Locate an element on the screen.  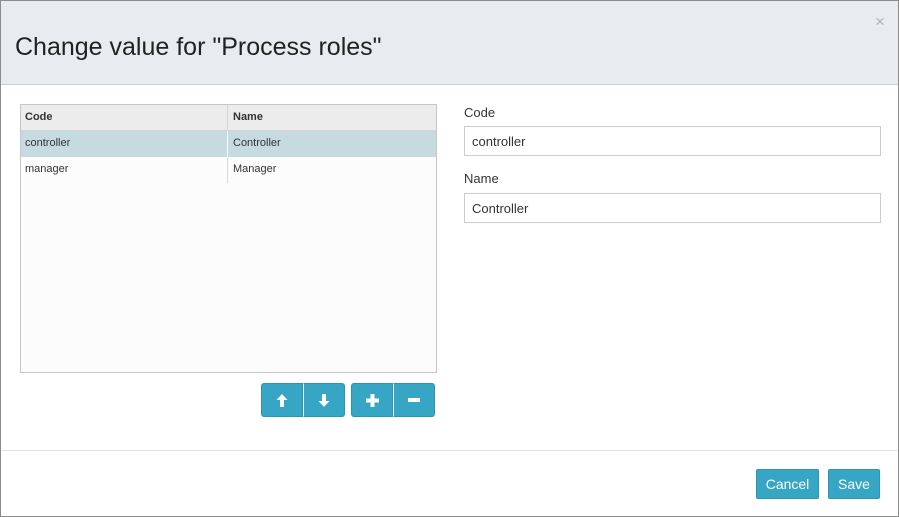
cell-name: Controller is located at coordinates (257, 143).